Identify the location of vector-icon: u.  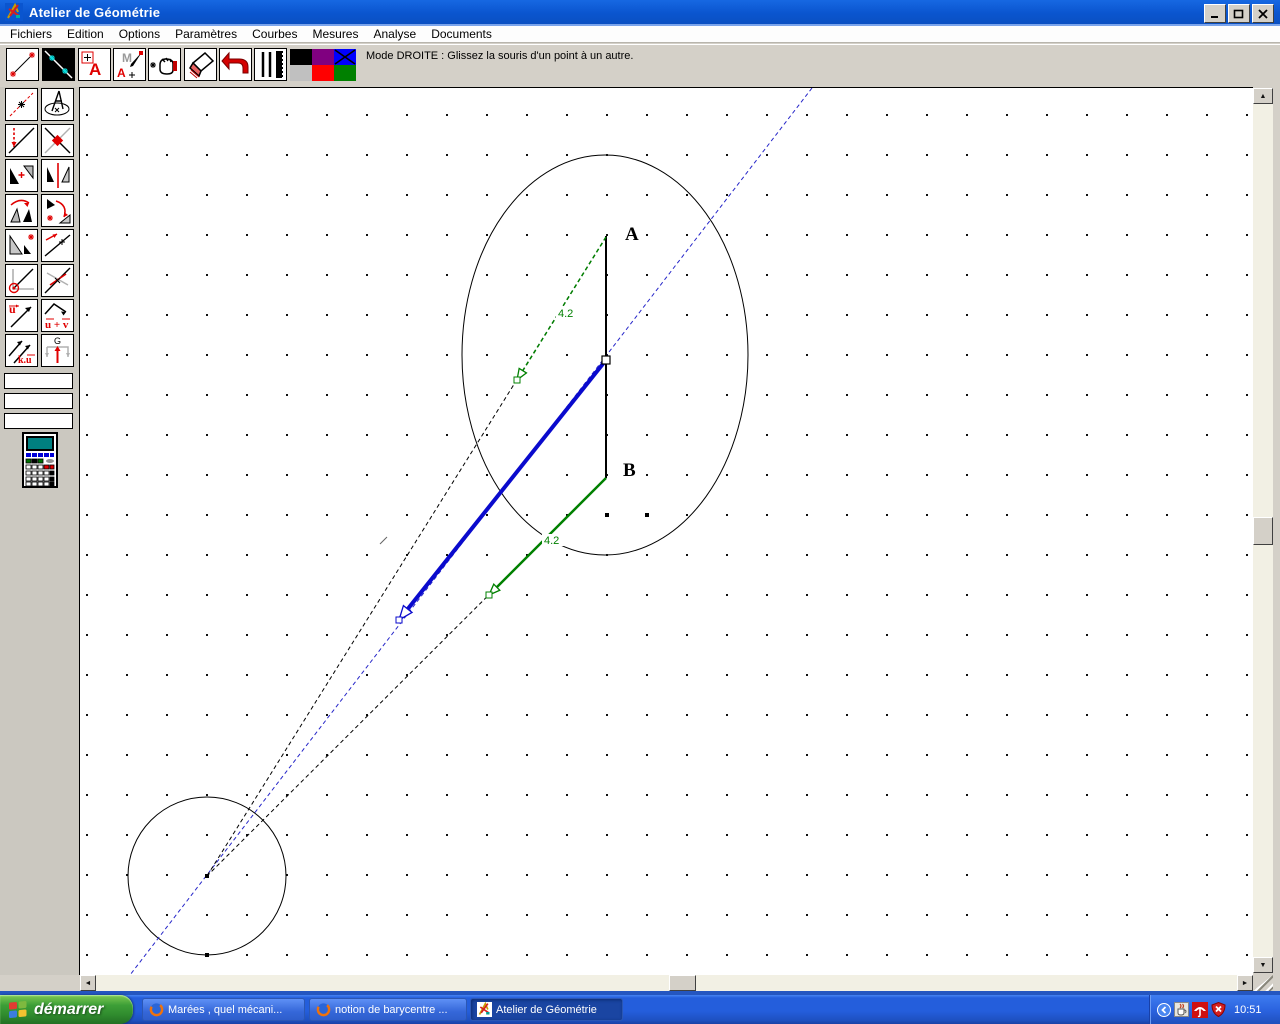
(21, 315).